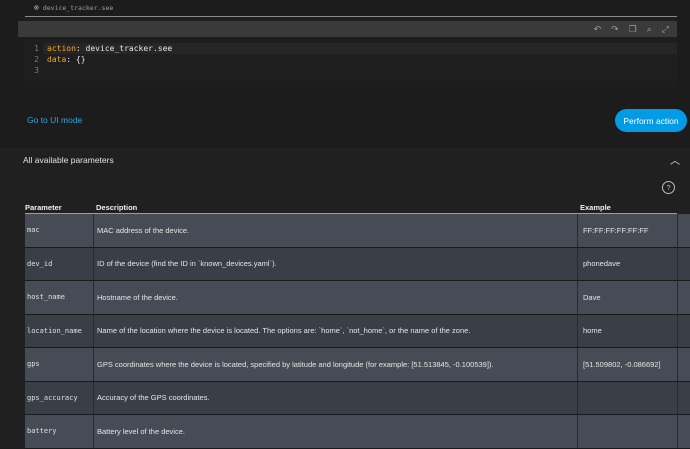 This screenshot has width=690, height=449. What do you see at coordinates (651, 120) in the screenshot?
I see `perform-action-button: Perform action` at bounding box center [651, 120].